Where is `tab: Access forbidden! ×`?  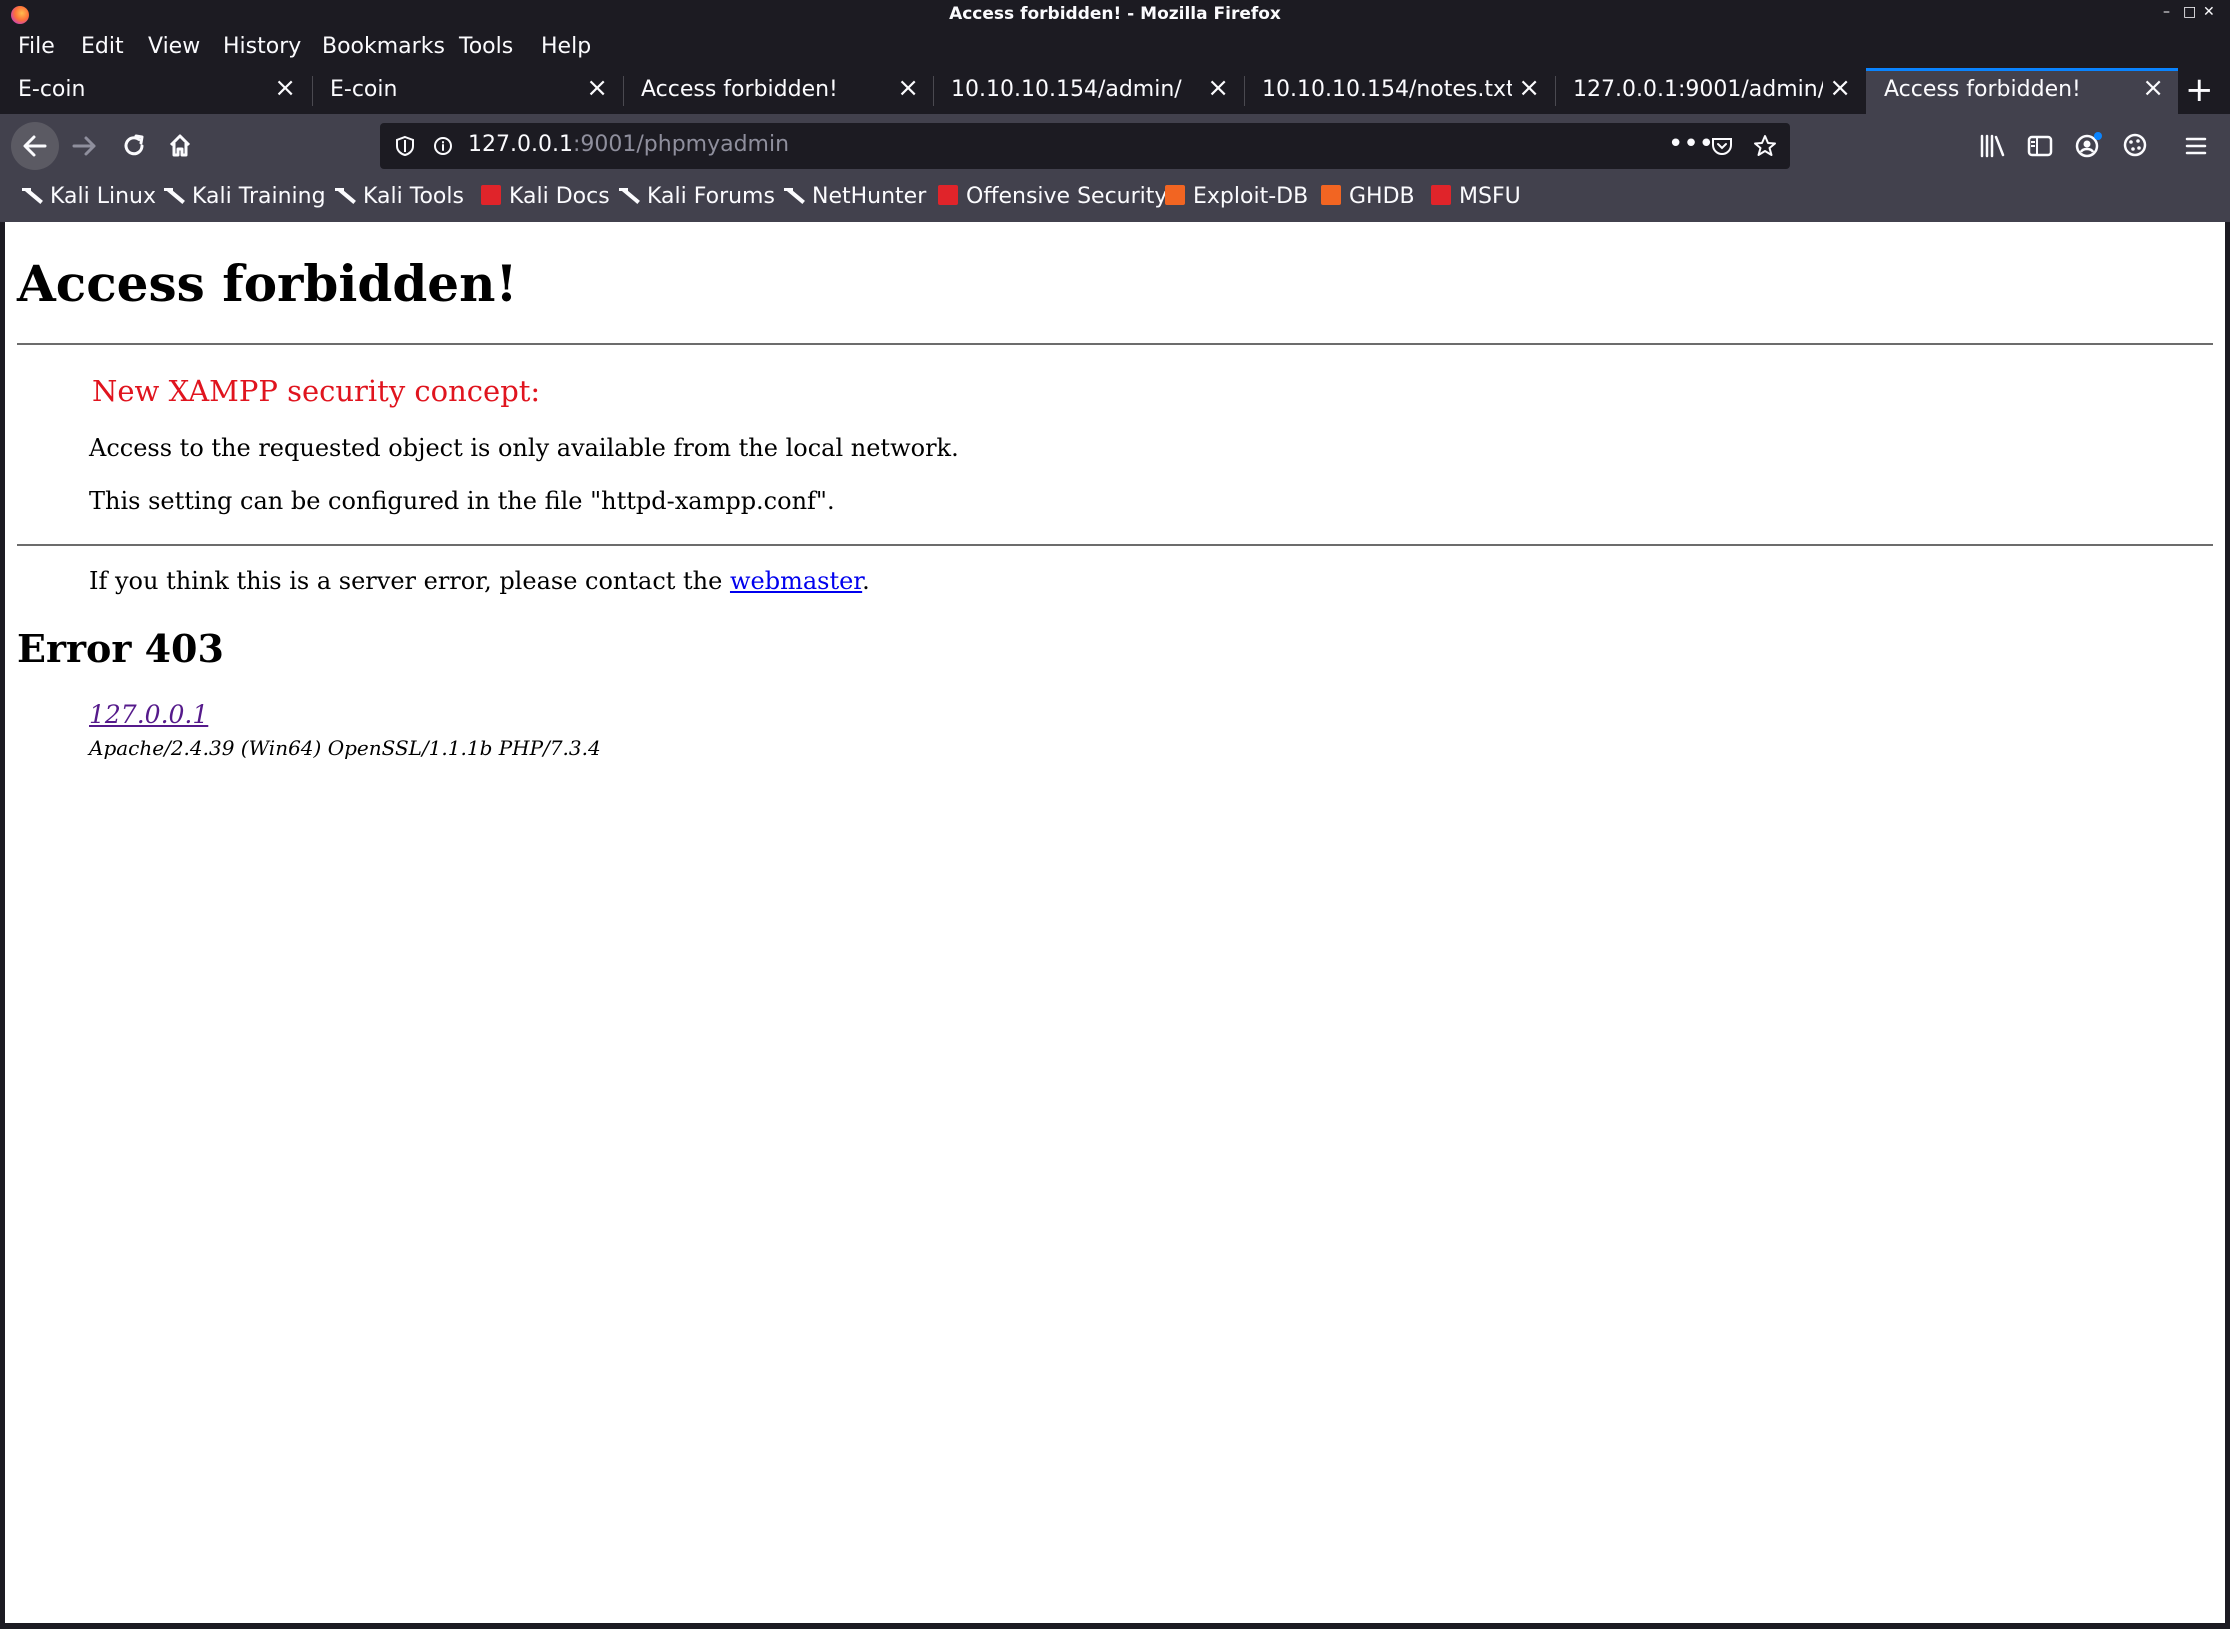
tab: Access forbidden! × is located at coordinates (778, 91).